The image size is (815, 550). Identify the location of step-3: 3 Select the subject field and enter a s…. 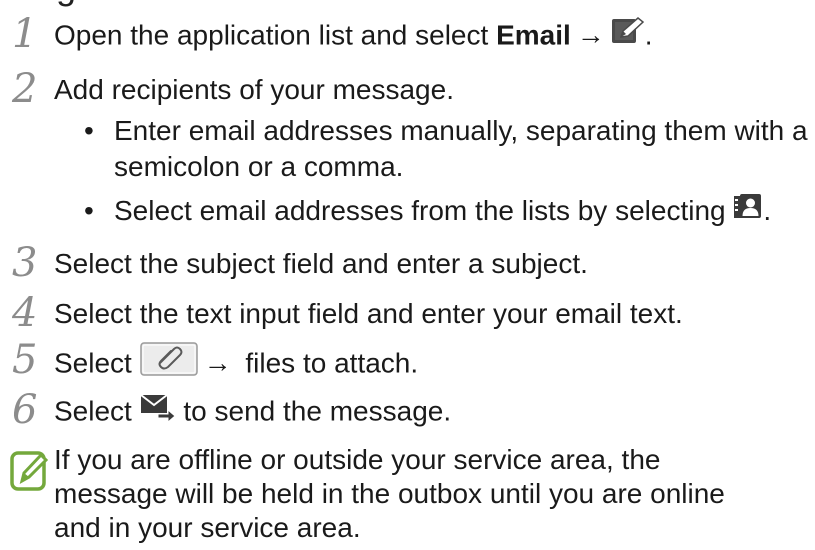
(407, 267).